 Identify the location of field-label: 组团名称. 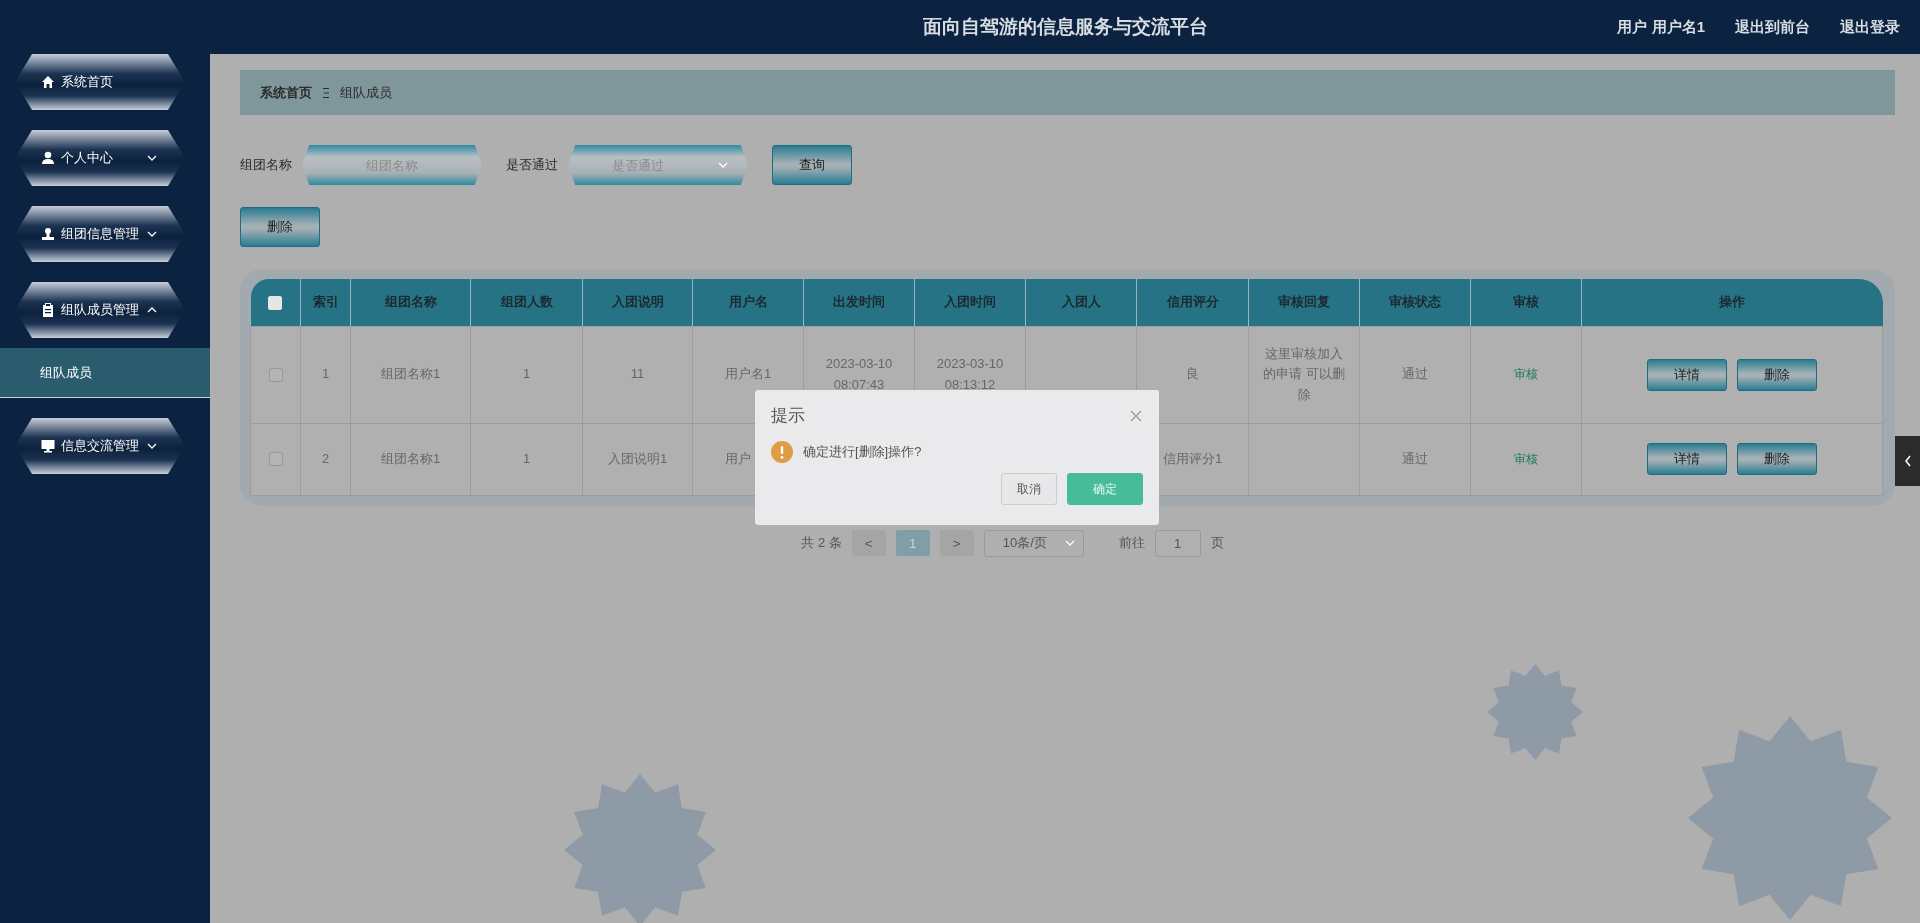
(266, 165).